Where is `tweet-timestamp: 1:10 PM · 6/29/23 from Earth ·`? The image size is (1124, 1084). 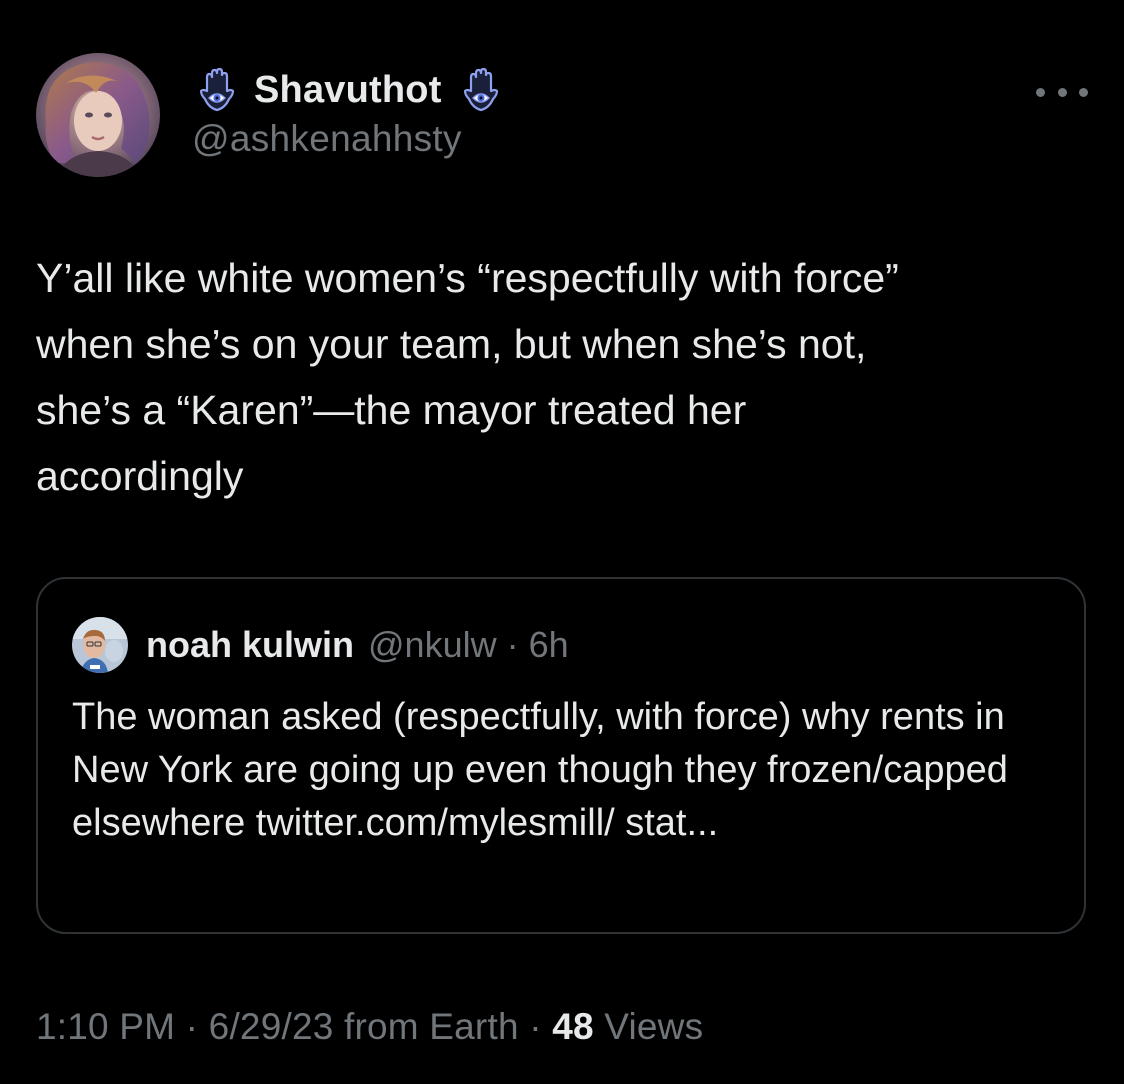 tweet-timestamp: 1:10 PM · 6/29/23 from Earth · is located at coordinates (294, 1026).